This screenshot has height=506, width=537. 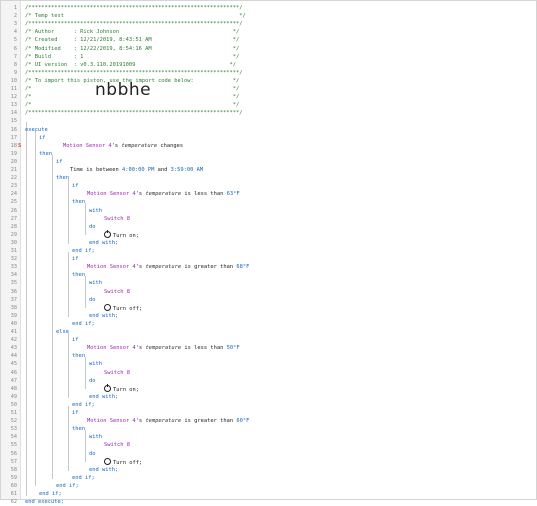 I want to click on time-and: and, so click(x=162, y=170).